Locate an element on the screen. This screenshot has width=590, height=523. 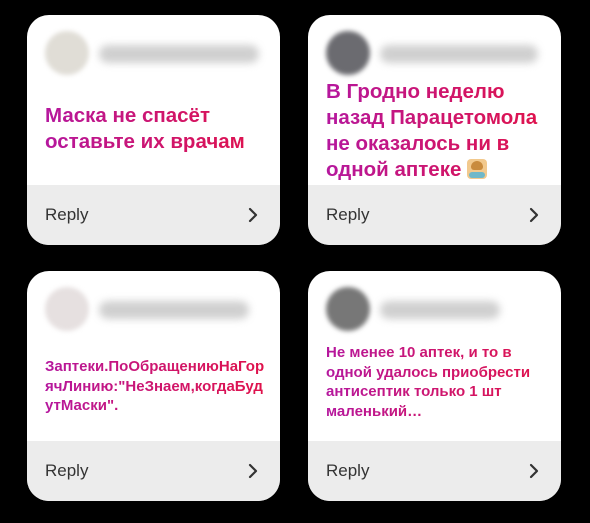
reply-message: Маска не спасёт оставьте их врачам is located at coordinates (156, 129).